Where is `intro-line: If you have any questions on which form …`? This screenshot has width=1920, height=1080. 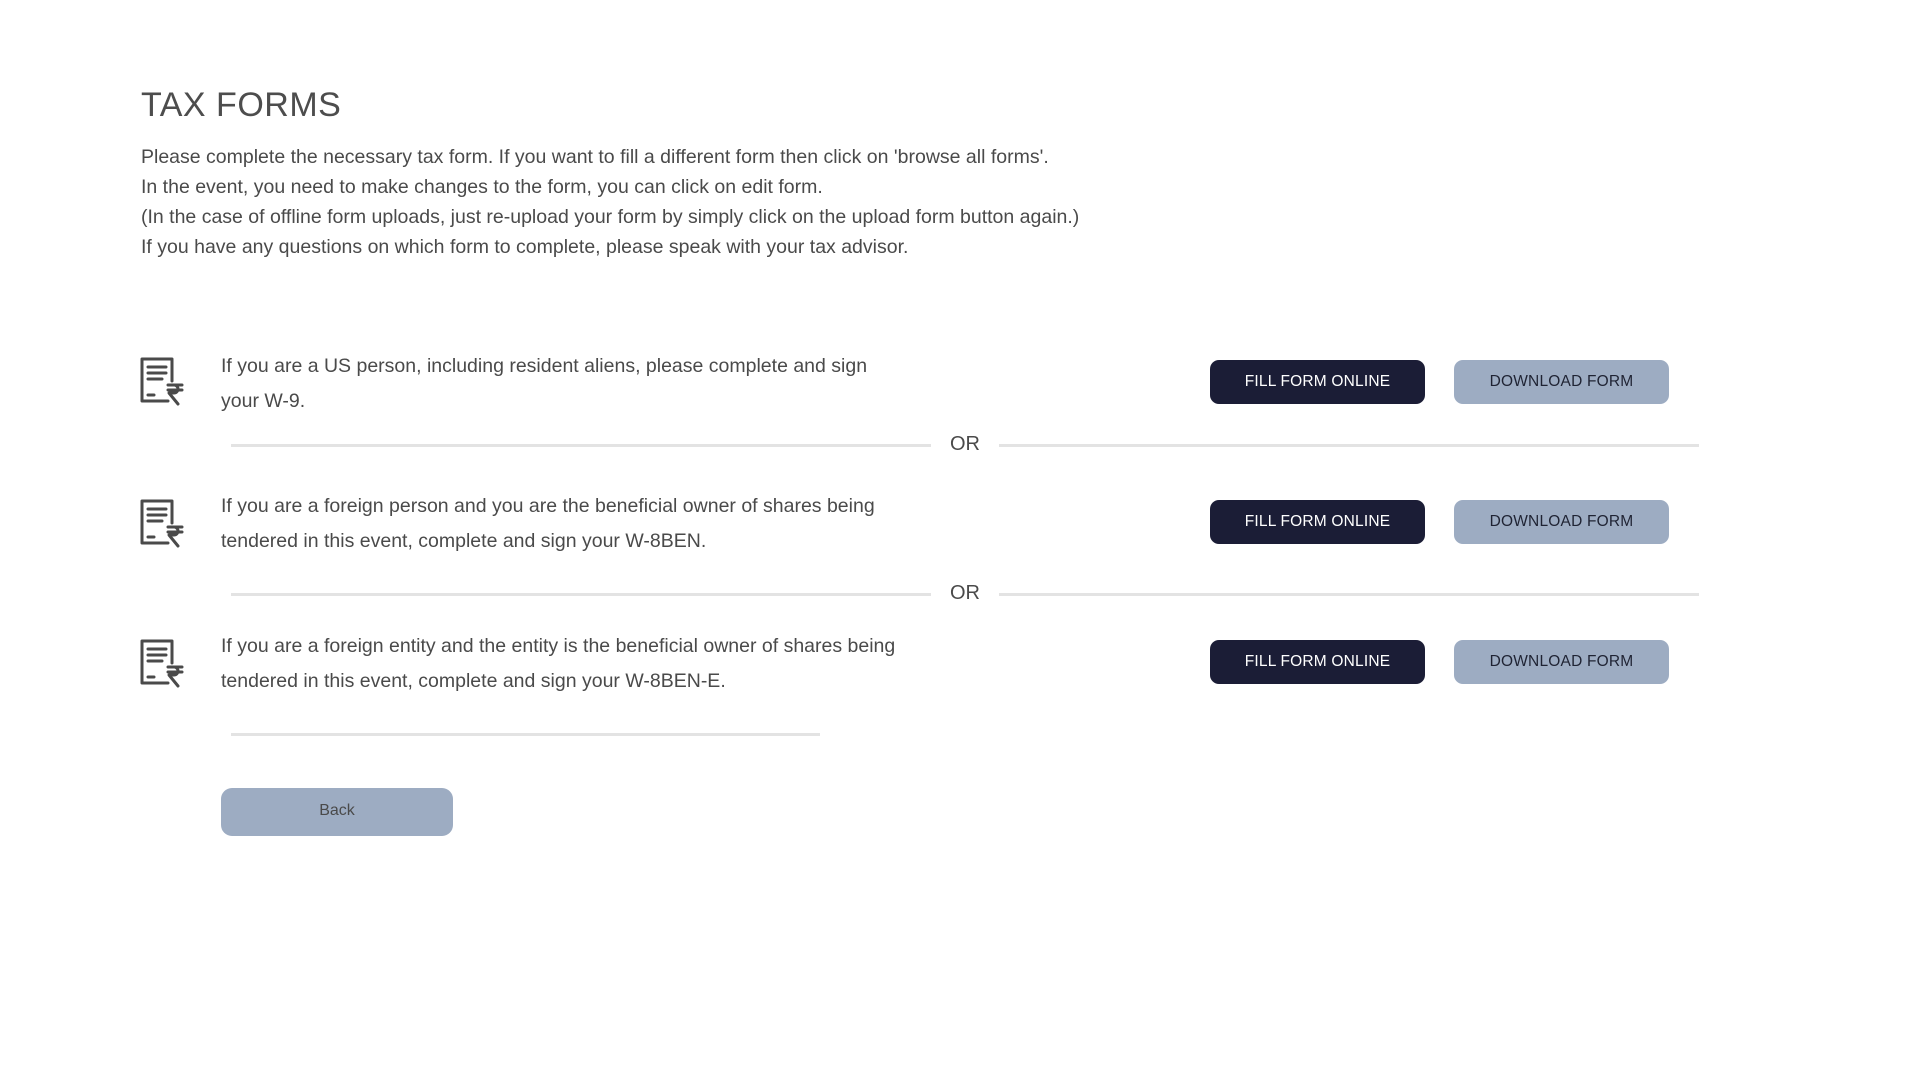 intro-line: If you have any questions on which form … is located at coordinates (525, 247).